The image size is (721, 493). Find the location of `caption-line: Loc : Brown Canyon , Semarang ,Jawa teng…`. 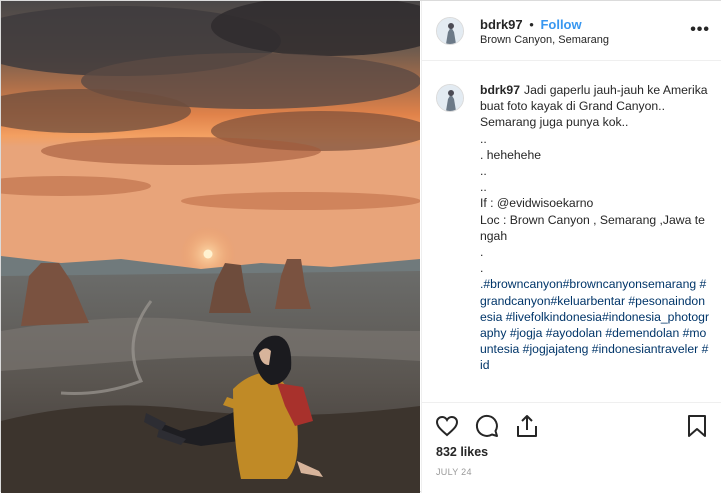

caption-line: Loc : Brown Canyon , Semarang ,Jawa teng… is located at coordinates (592, 227).